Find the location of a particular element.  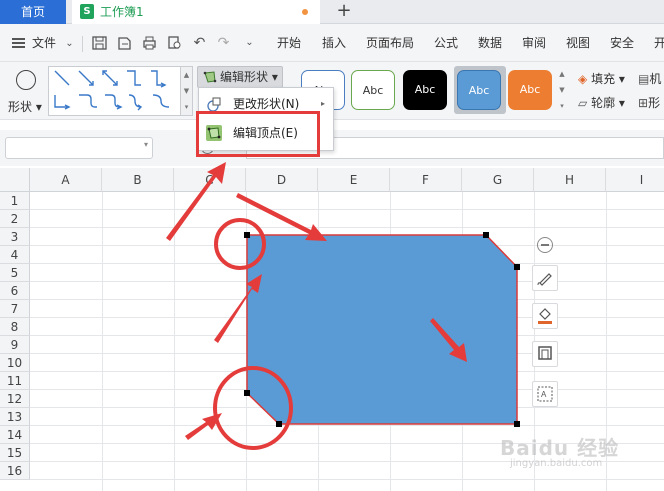

column-header-h: H is located at coordinates (570, 180).